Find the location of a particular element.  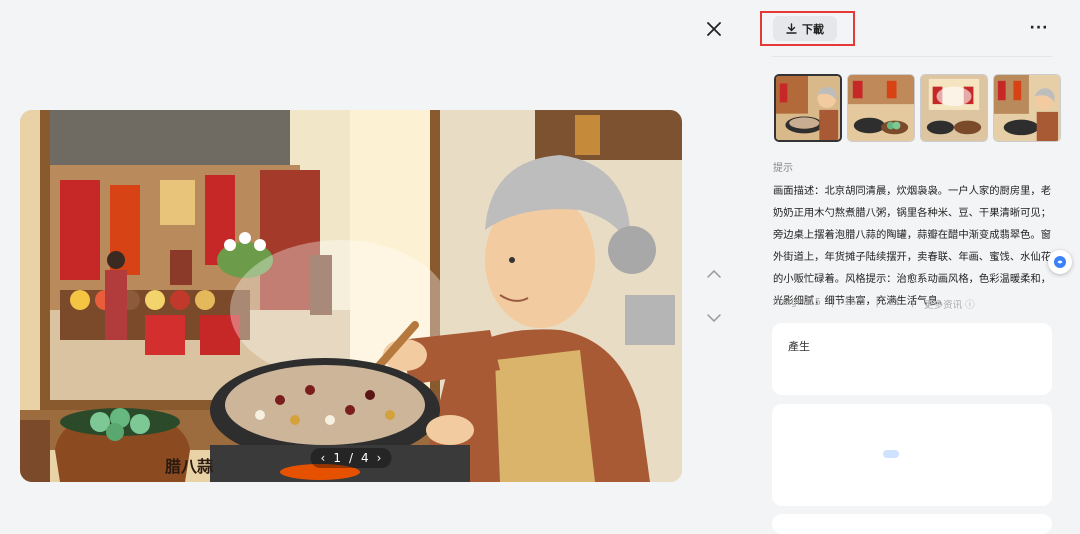

prompt-label: 提示 is located at coordinates (783, 168).